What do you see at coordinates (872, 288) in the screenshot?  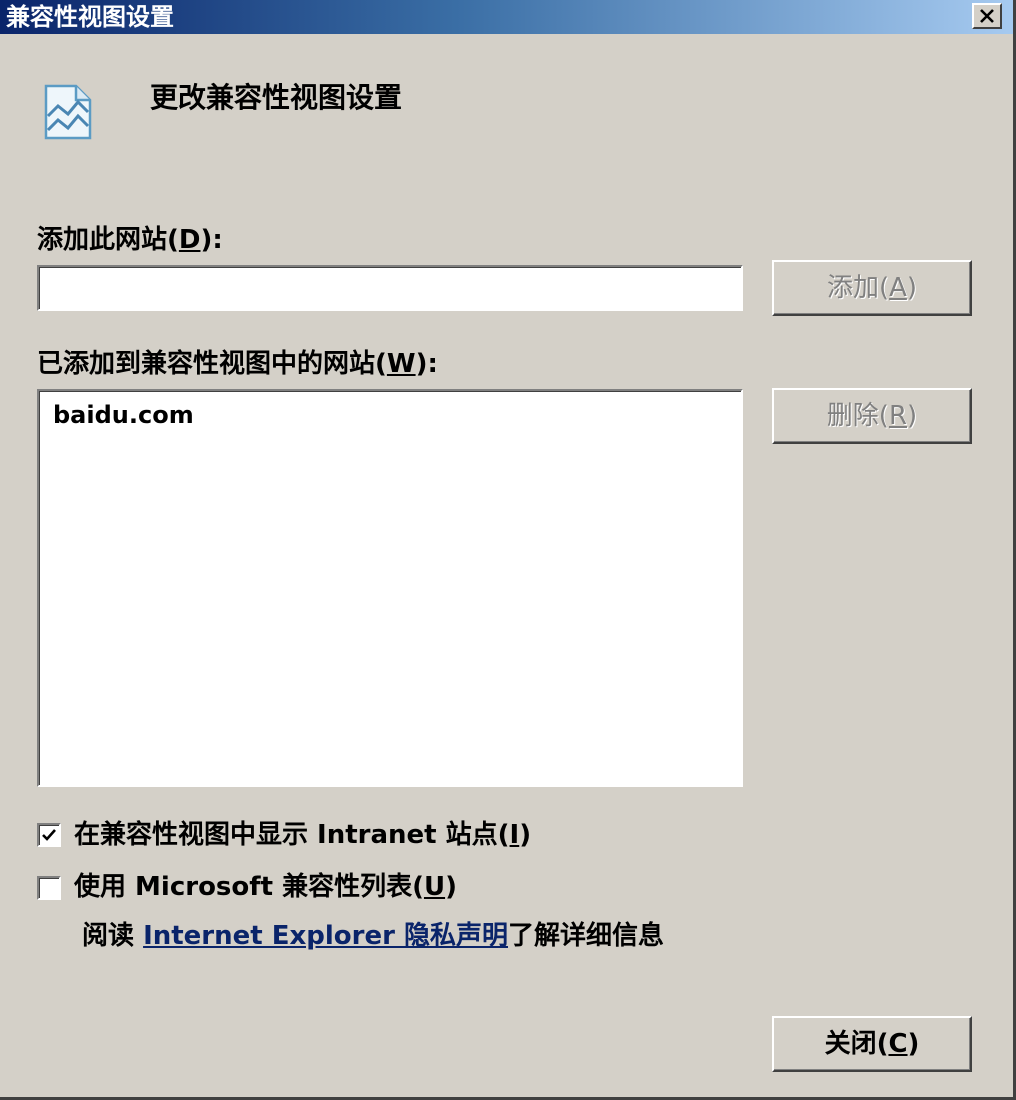 I see `add-button: 添加(A)` at bounding box center [872, 288].